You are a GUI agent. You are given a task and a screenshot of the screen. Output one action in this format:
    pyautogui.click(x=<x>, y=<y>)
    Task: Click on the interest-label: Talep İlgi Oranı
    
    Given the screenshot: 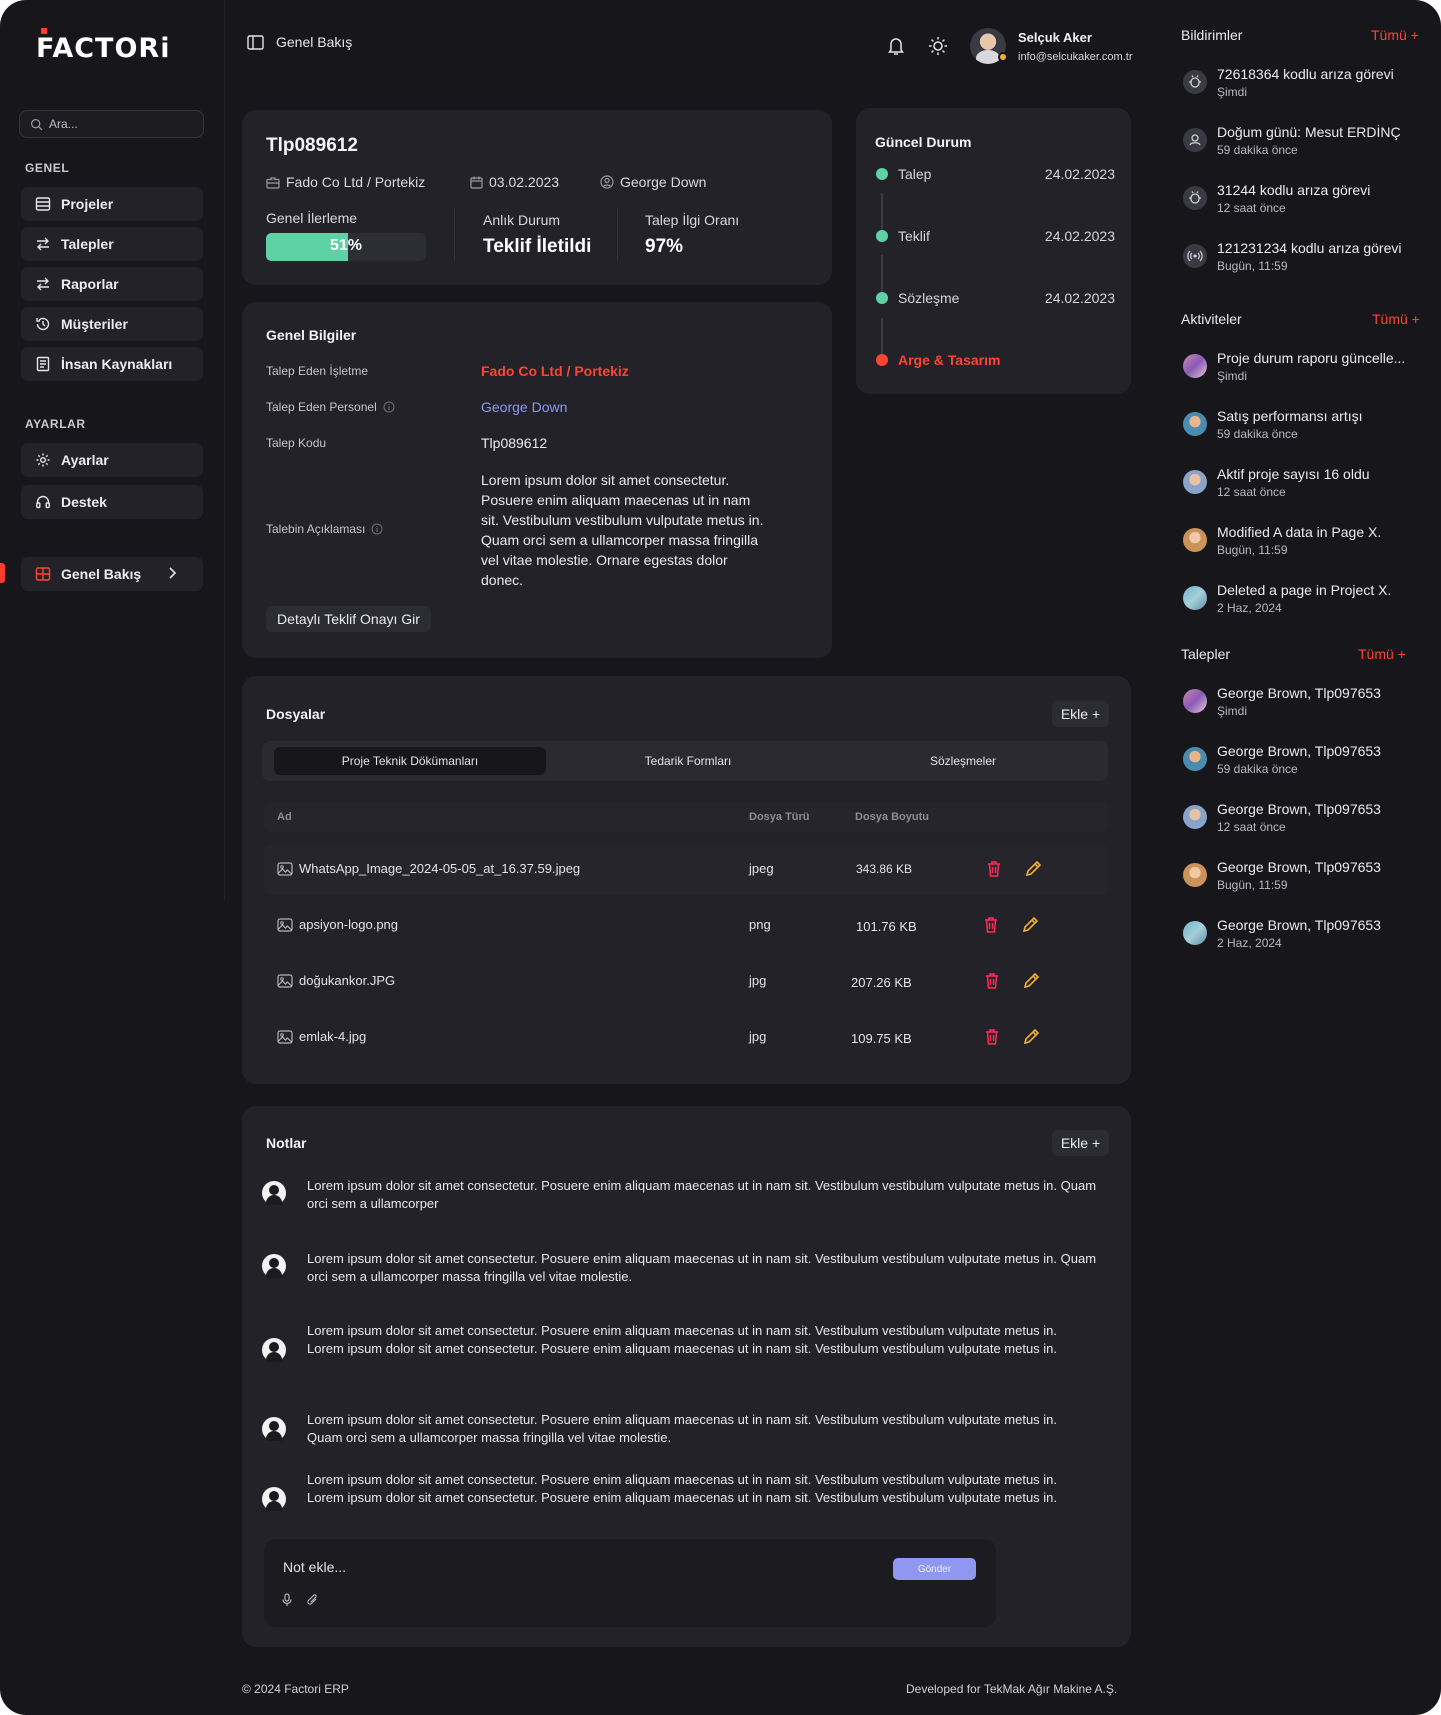 What is the action you would take?
    pyautogui.click(x=692, y=220)
    